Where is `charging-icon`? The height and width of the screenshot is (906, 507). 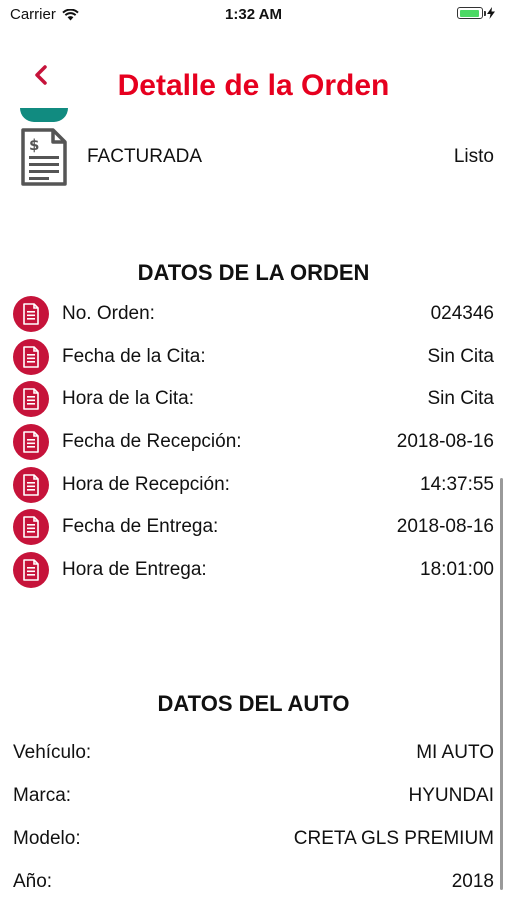
charging-icon is located at coordinates (491, 13).